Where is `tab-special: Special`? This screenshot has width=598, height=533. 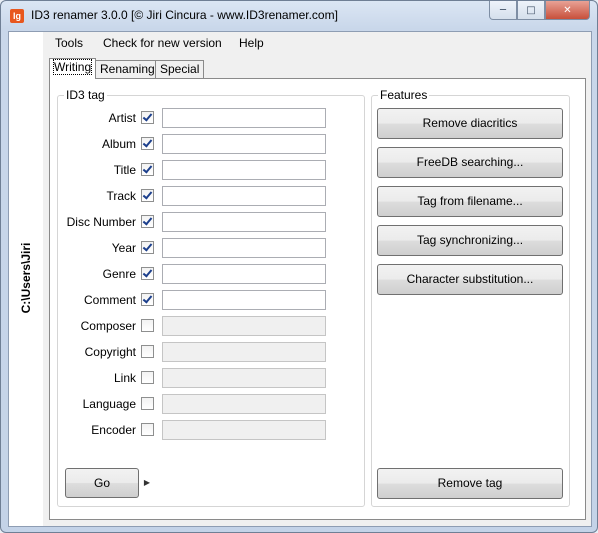 tab-special: Special is located at coordinates (180, 69).